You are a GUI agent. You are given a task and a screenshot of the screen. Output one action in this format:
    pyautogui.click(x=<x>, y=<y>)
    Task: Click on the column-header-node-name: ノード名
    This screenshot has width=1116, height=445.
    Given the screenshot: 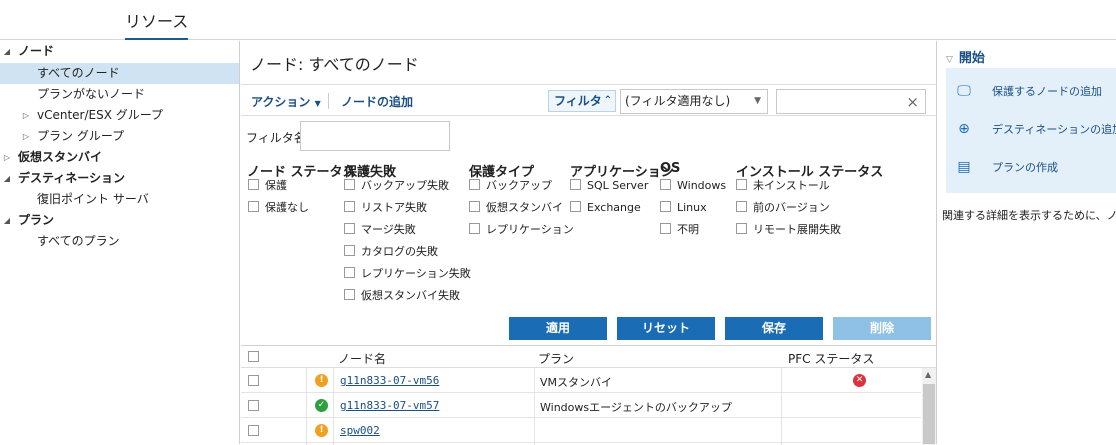 What is the action you would take?
    pyautogui.click(x=362, y=358)
    